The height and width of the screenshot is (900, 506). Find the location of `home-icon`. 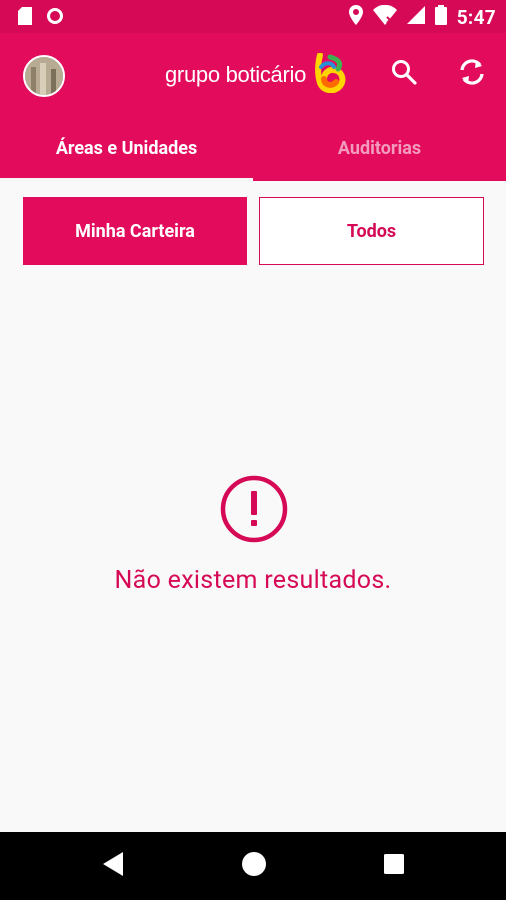

home-icon is located at coordinates (254, 866).